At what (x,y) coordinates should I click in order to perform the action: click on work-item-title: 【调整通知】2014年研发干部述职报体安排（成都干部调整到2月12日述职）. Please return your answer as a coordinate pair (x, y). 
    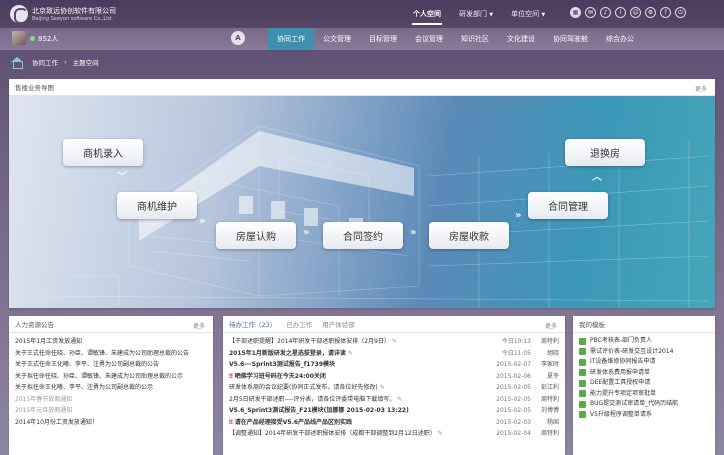
    Looking at the image, I should click on (332, 433).